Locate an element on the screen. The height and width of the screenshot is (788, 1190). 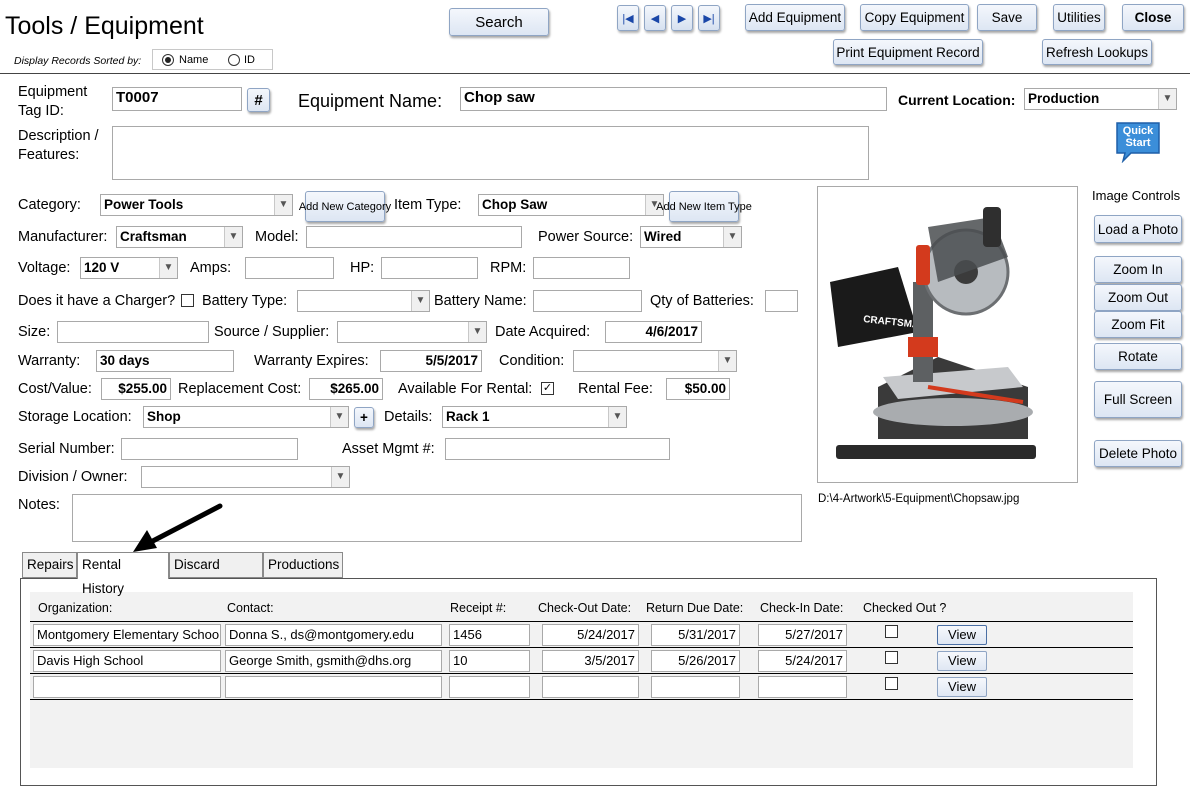
row1-receipt: 1456 is located at coordinates (489, 635).